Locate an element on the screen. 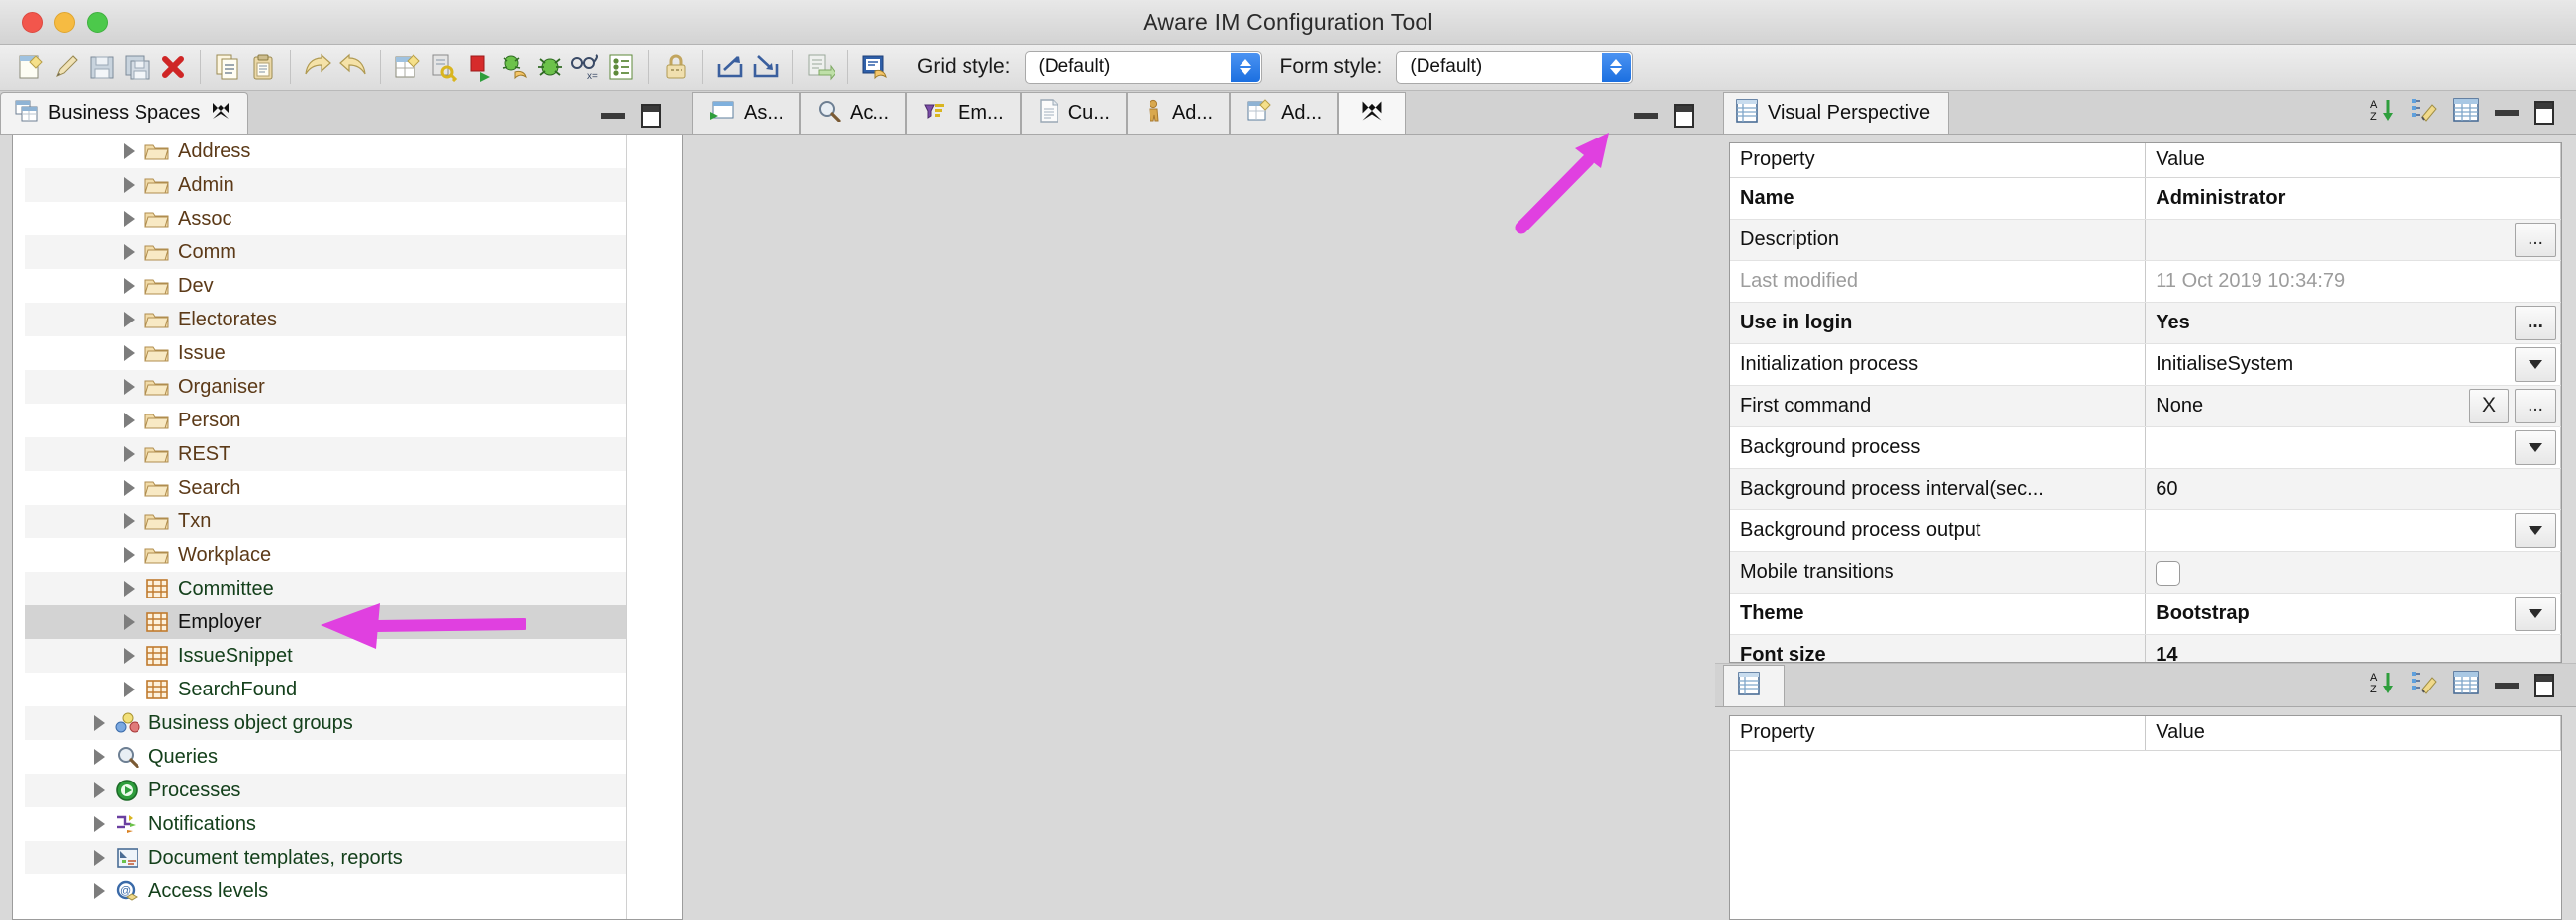  query-tool-icon is located at coordinates (875, 67).